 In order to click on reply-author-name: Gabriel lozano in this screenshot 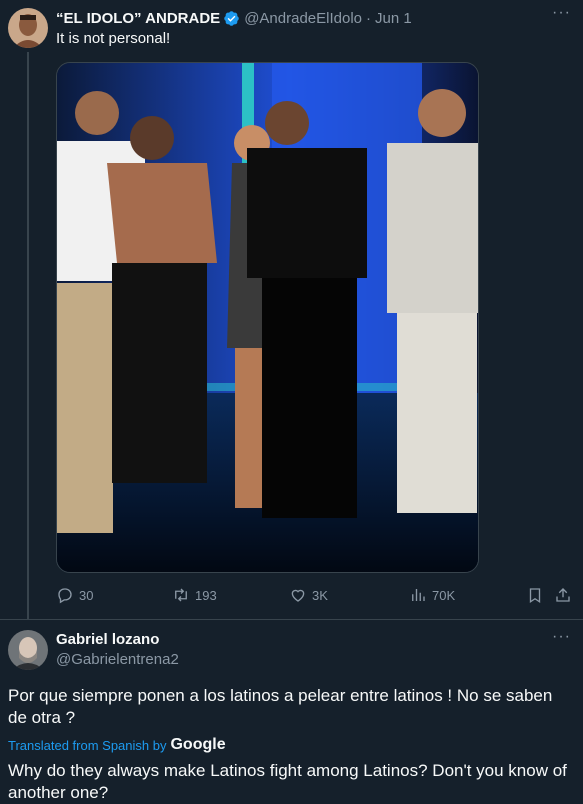, I will do `click(107, 639)`.